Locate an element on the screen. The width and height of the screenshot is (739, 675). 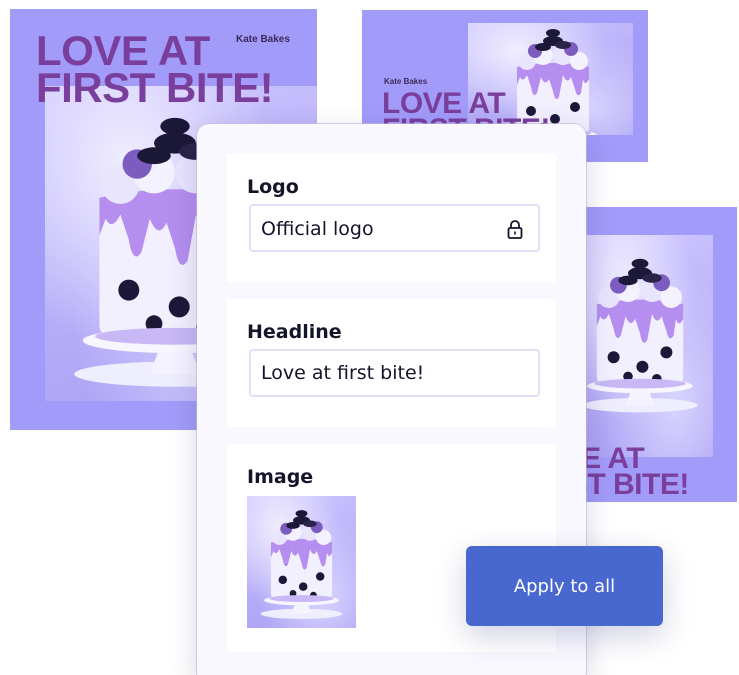
apply-to-all-button: Apply to all is located at coordinates (564, 586).